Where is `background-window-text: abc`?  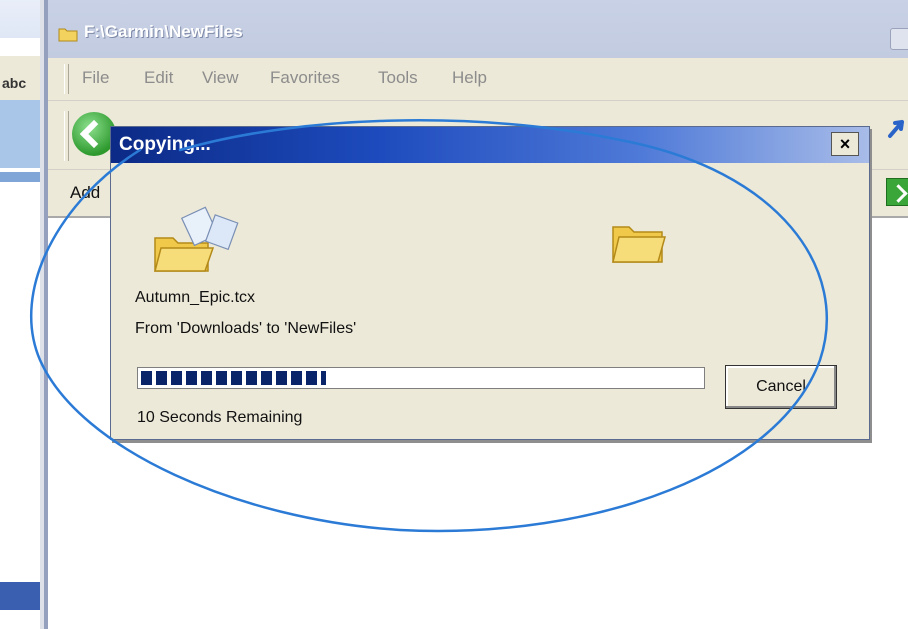 background-window-text: abc is located at coordinates (14, 83).